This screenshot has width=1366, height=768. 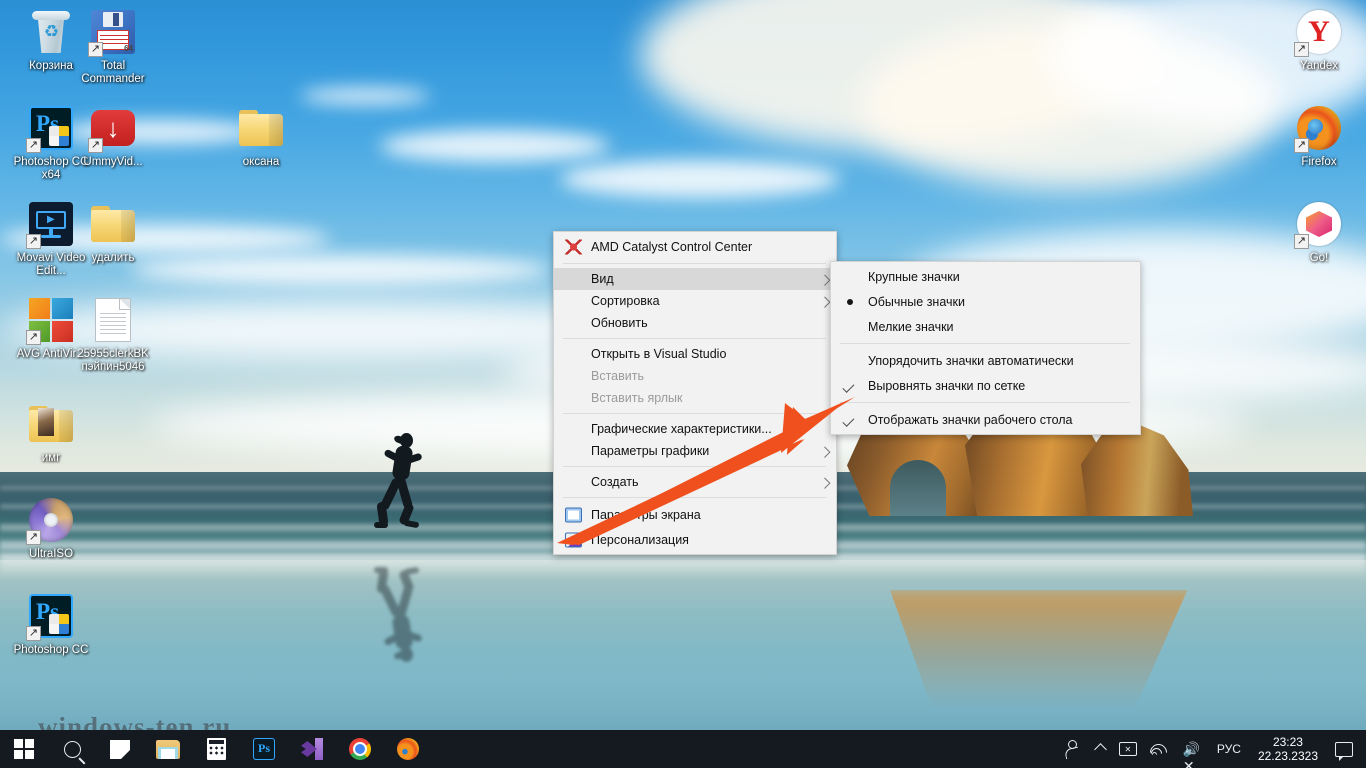 I want to click on context-menu-item-amd-catalyst: AMD Catalyst Control Center, so click(x=695, y=246).